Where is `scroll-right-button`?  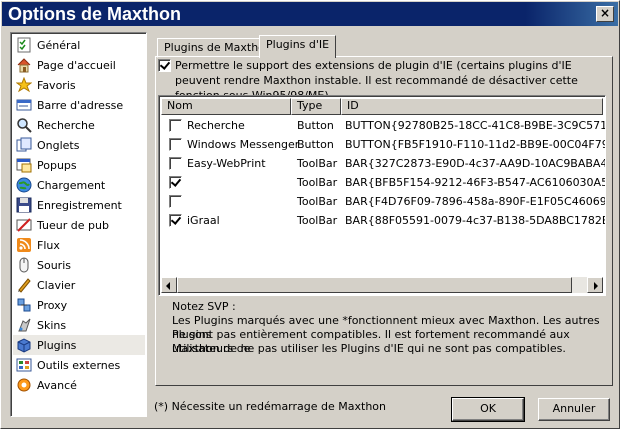 scroll-right-button is located at coordinates (595, 285).